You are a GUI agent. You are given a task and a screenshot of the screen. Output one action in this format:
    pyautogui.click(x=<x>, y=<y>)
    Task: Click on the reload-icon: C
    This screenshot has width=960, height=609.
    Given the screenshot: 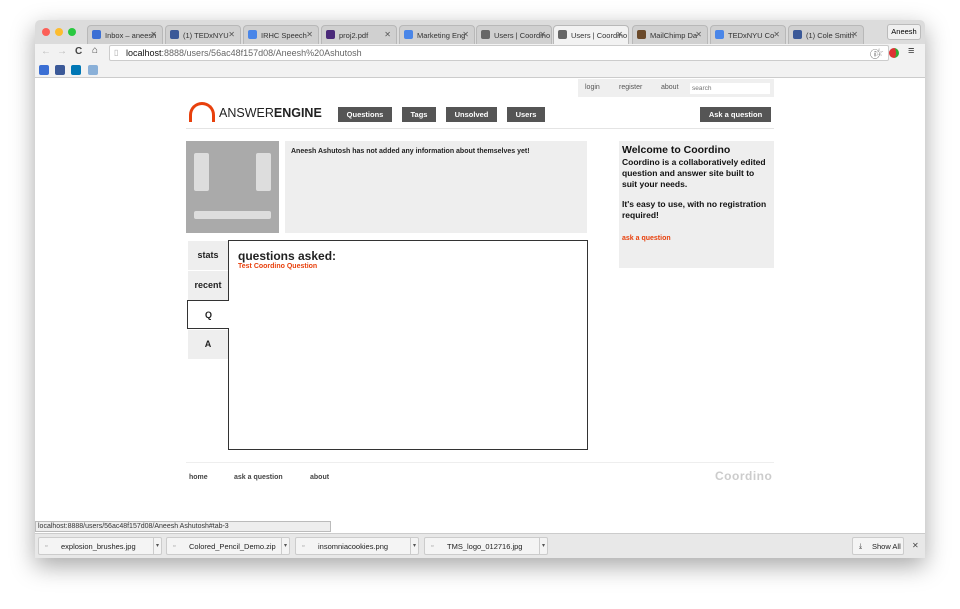 What is the action you would take?
    pyautogui.click(x=78, y=51)
    